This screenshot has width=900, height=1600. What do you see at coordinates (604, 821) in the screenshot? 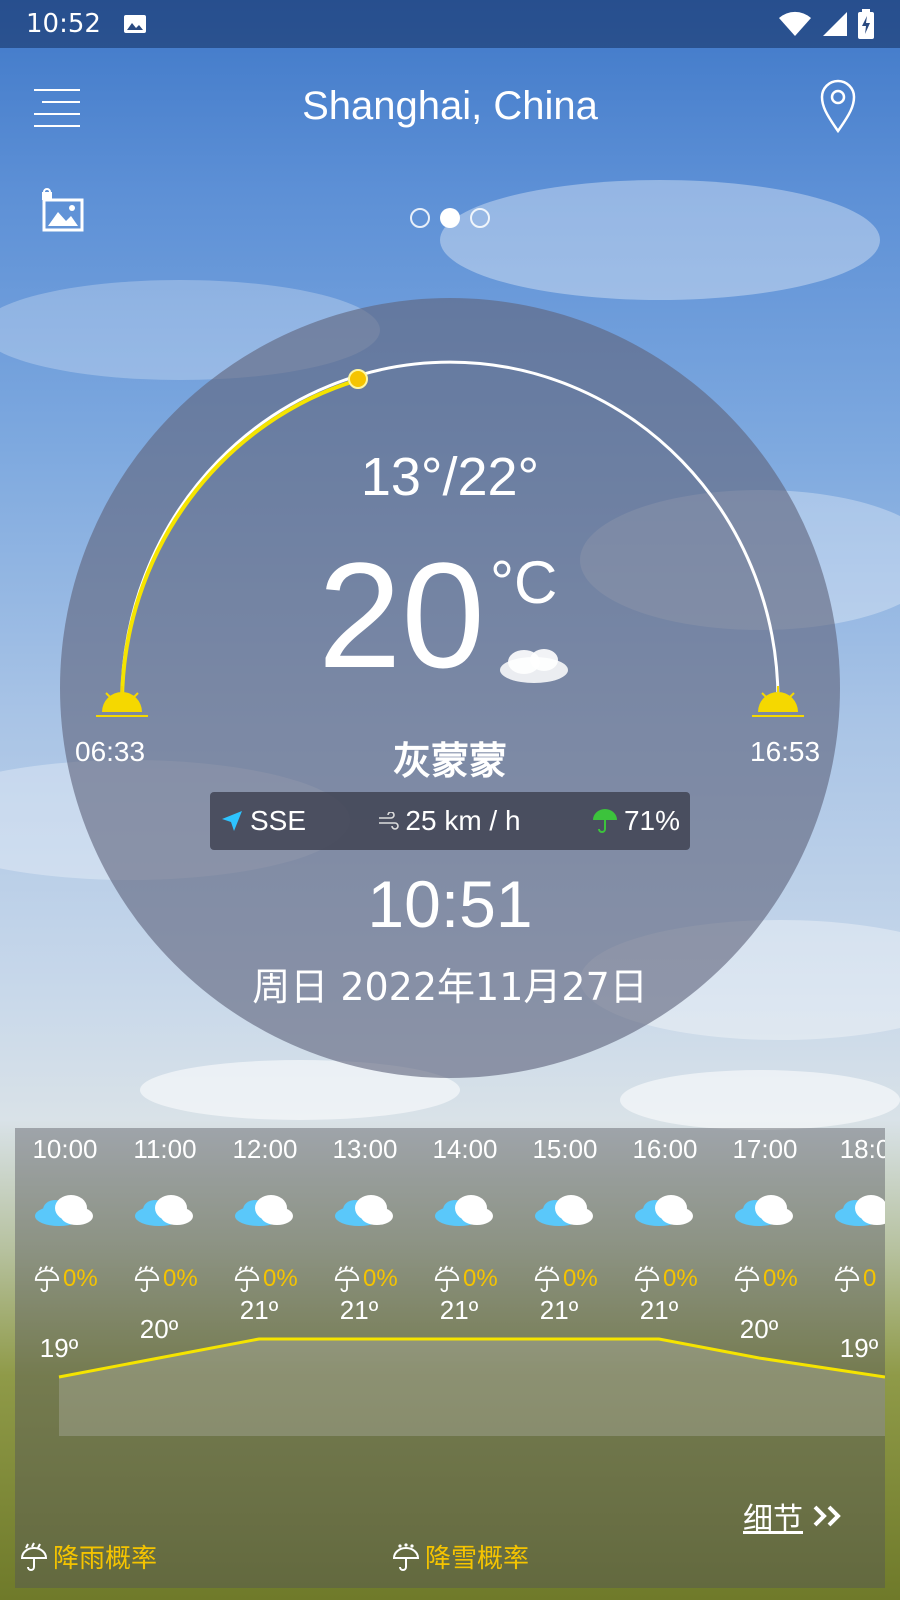
I see `umbrella-icon` at bounding box center [604, 821].